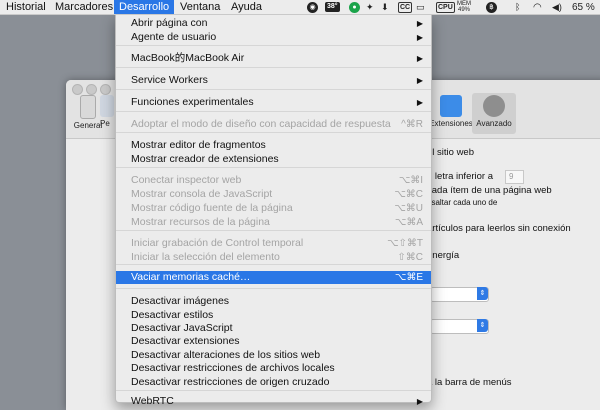  Describe the element at coordinates (169, 80) in the screenshot. I see `menu-item-label: Service Workers` at that location.